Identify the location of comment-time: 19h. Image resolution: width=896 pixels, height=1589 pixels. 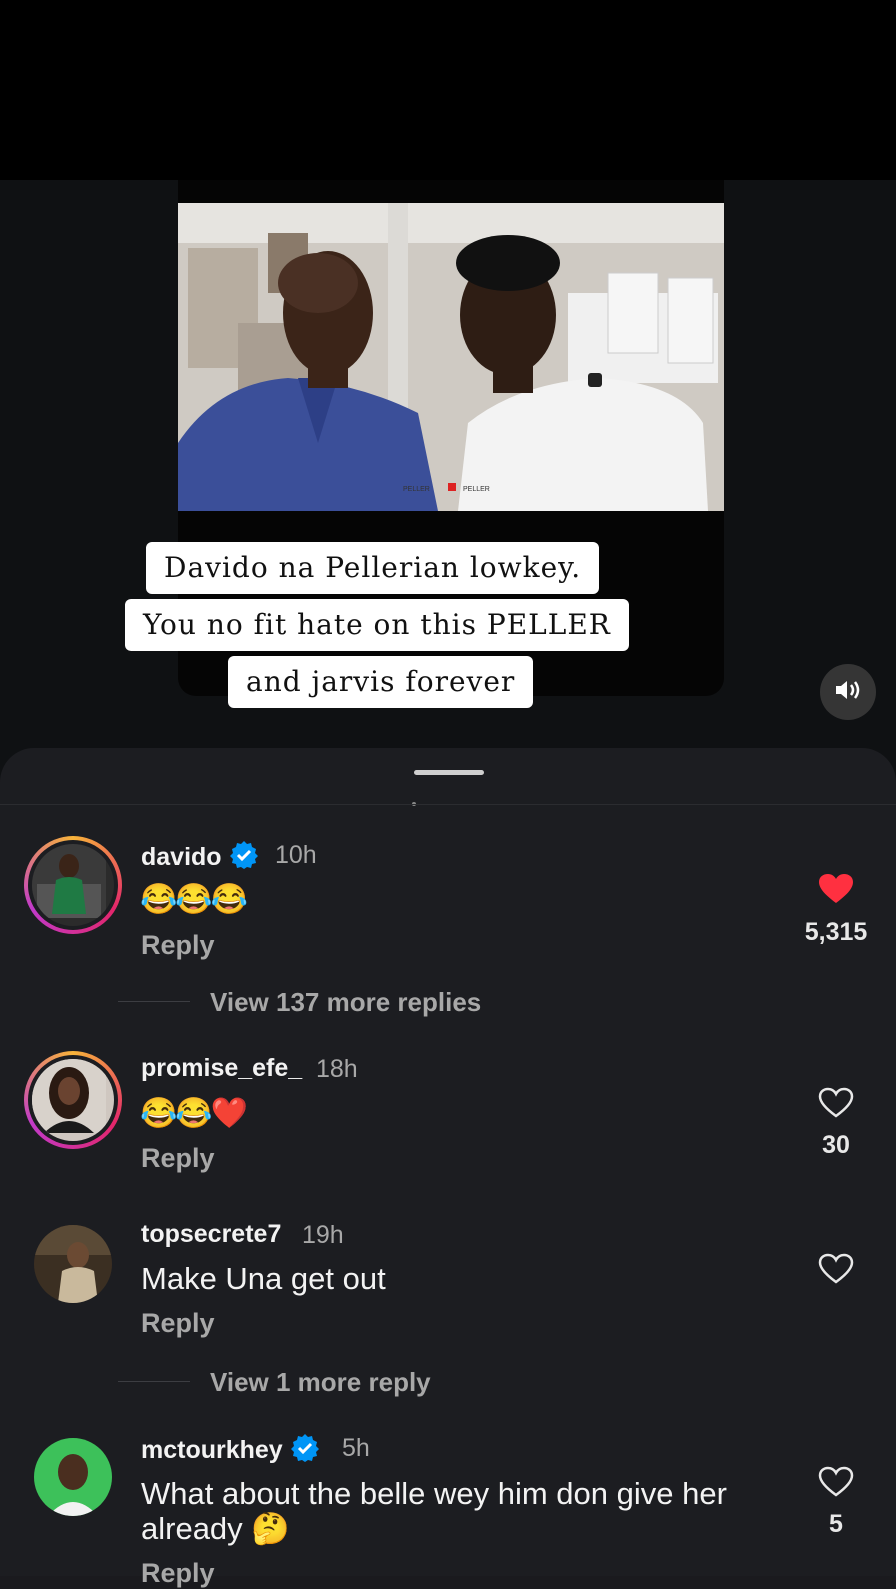
(323, 1235).